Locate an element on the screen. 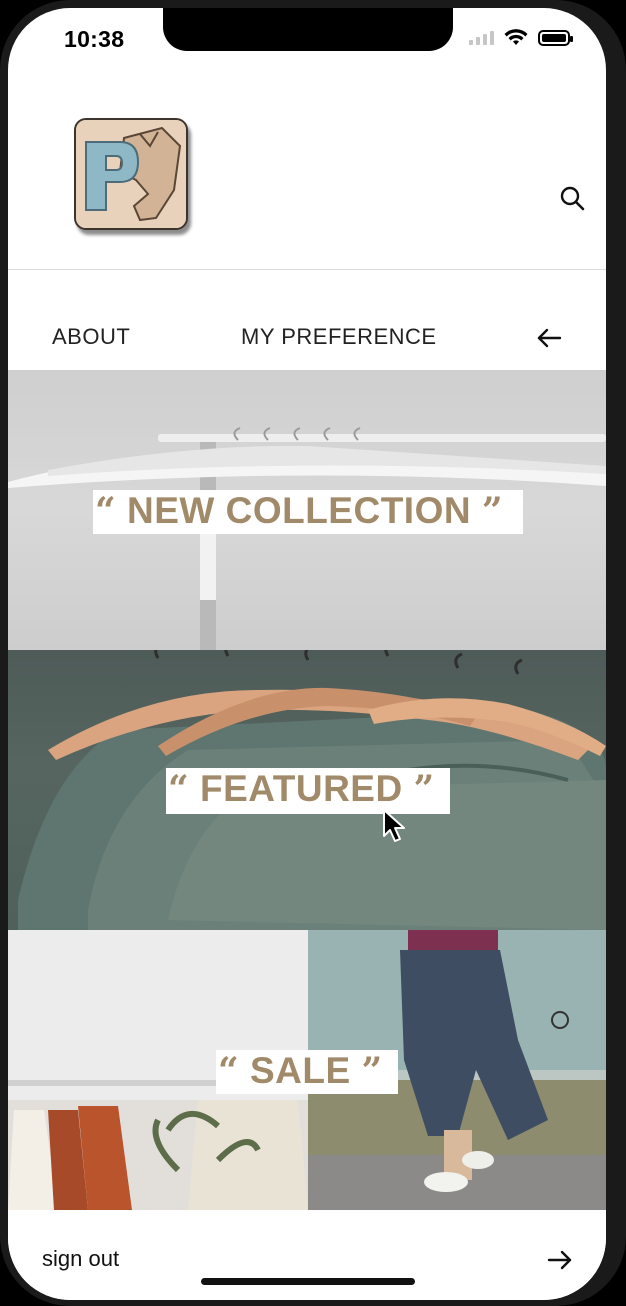 The width and height of the screenshot is (626, 1306). search-button is located at coordinates (573, 199).